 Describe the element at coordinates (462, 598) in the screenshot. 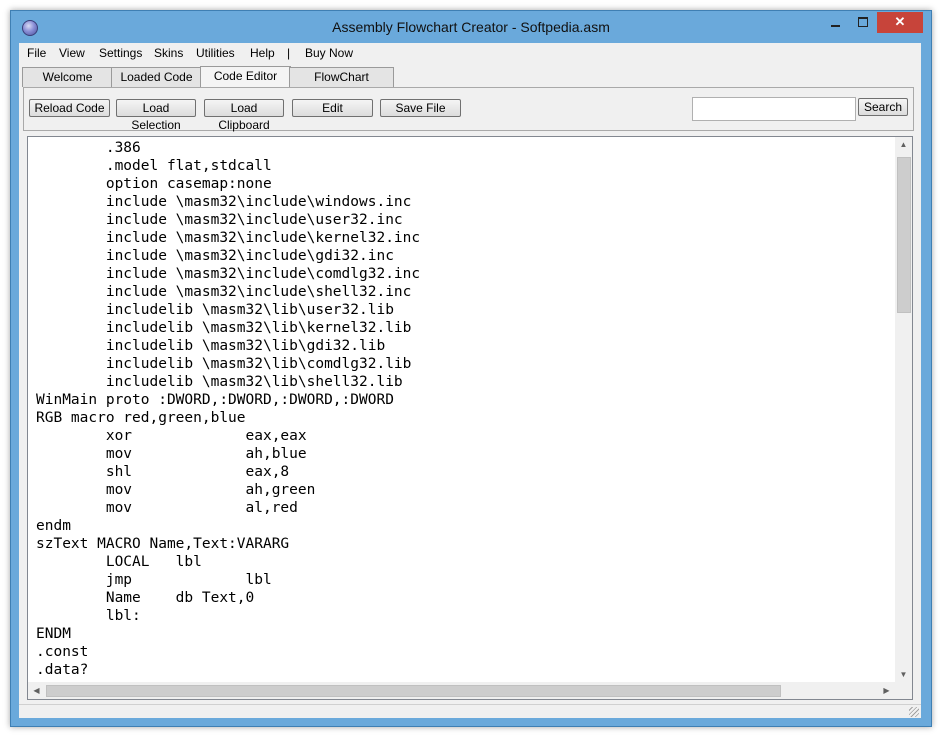

I see `code-line: Name db Text,0` at that location.